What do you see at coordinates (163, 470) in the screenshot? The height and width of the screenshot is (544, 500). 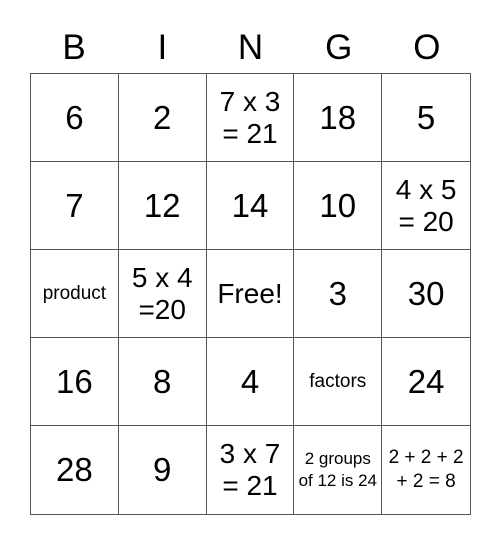 I see `bingo-cell: 9` at bounding box center [163, 470].